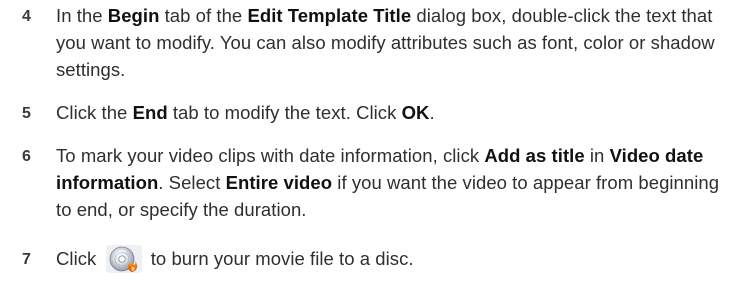 Image resolution: width=741 pixels, height=293 pixels. Describe the element at coordinates (123, 259) in the screenshot. I see `burn-disc-icon` at that location.